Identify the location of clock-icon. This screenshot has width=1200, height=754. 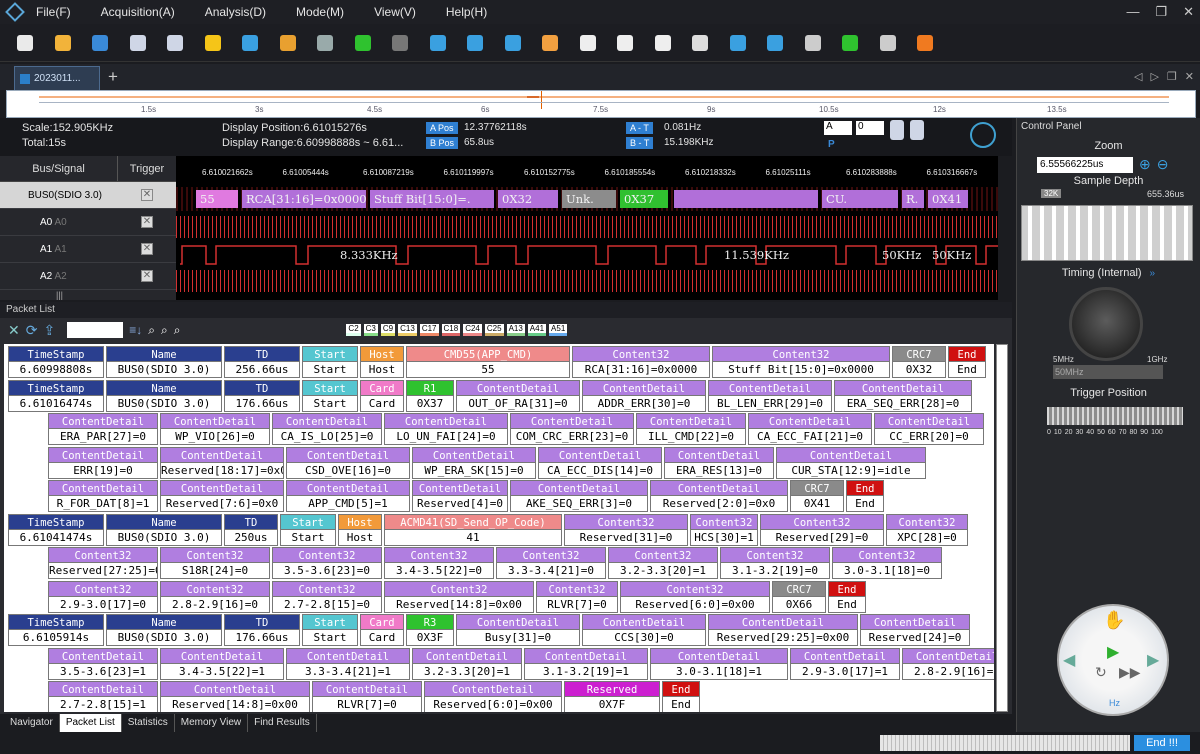
(983, 135).